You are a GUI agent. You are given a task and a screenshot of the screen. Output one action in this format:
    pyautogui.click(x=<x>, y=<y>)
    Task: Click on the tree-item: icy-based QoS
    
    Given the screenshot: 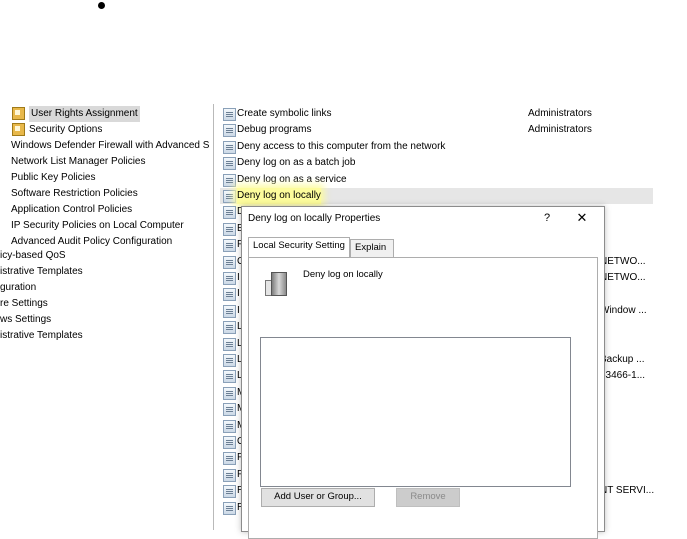 What is the action you would take?
    pyautogui.click(x=33, y=256)
    